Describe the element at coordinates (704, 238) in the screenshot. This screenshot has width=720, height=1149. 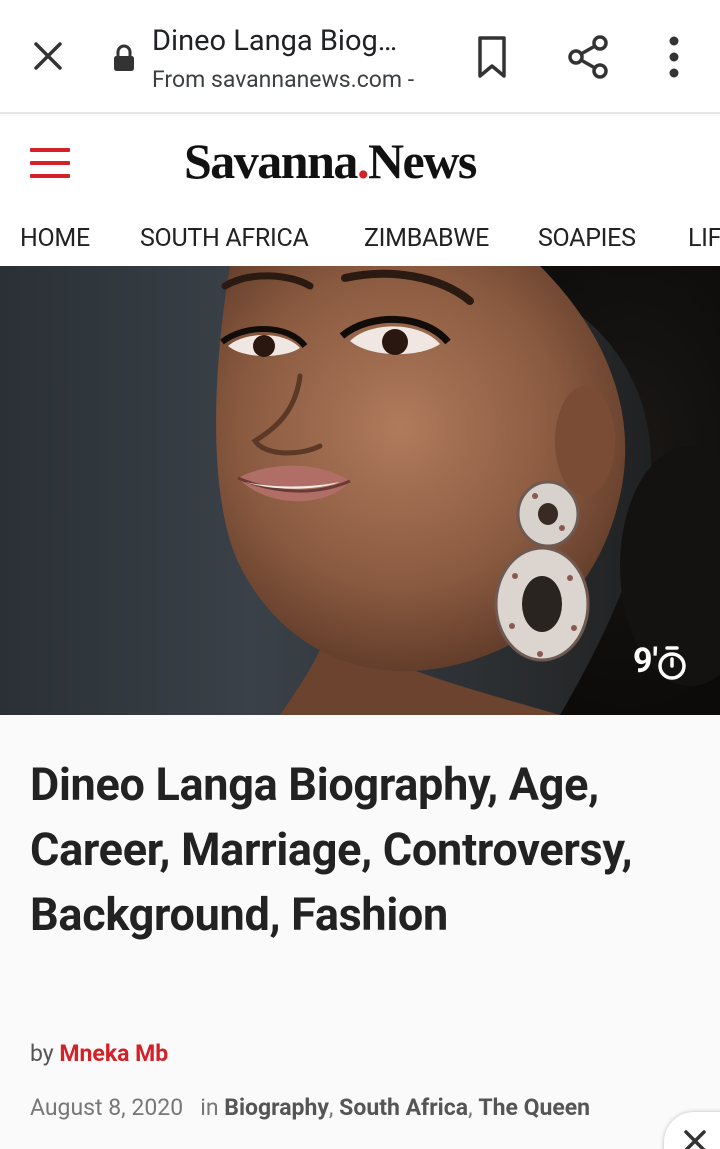
I see `nav-item-lifestyle: LIF` at that location.